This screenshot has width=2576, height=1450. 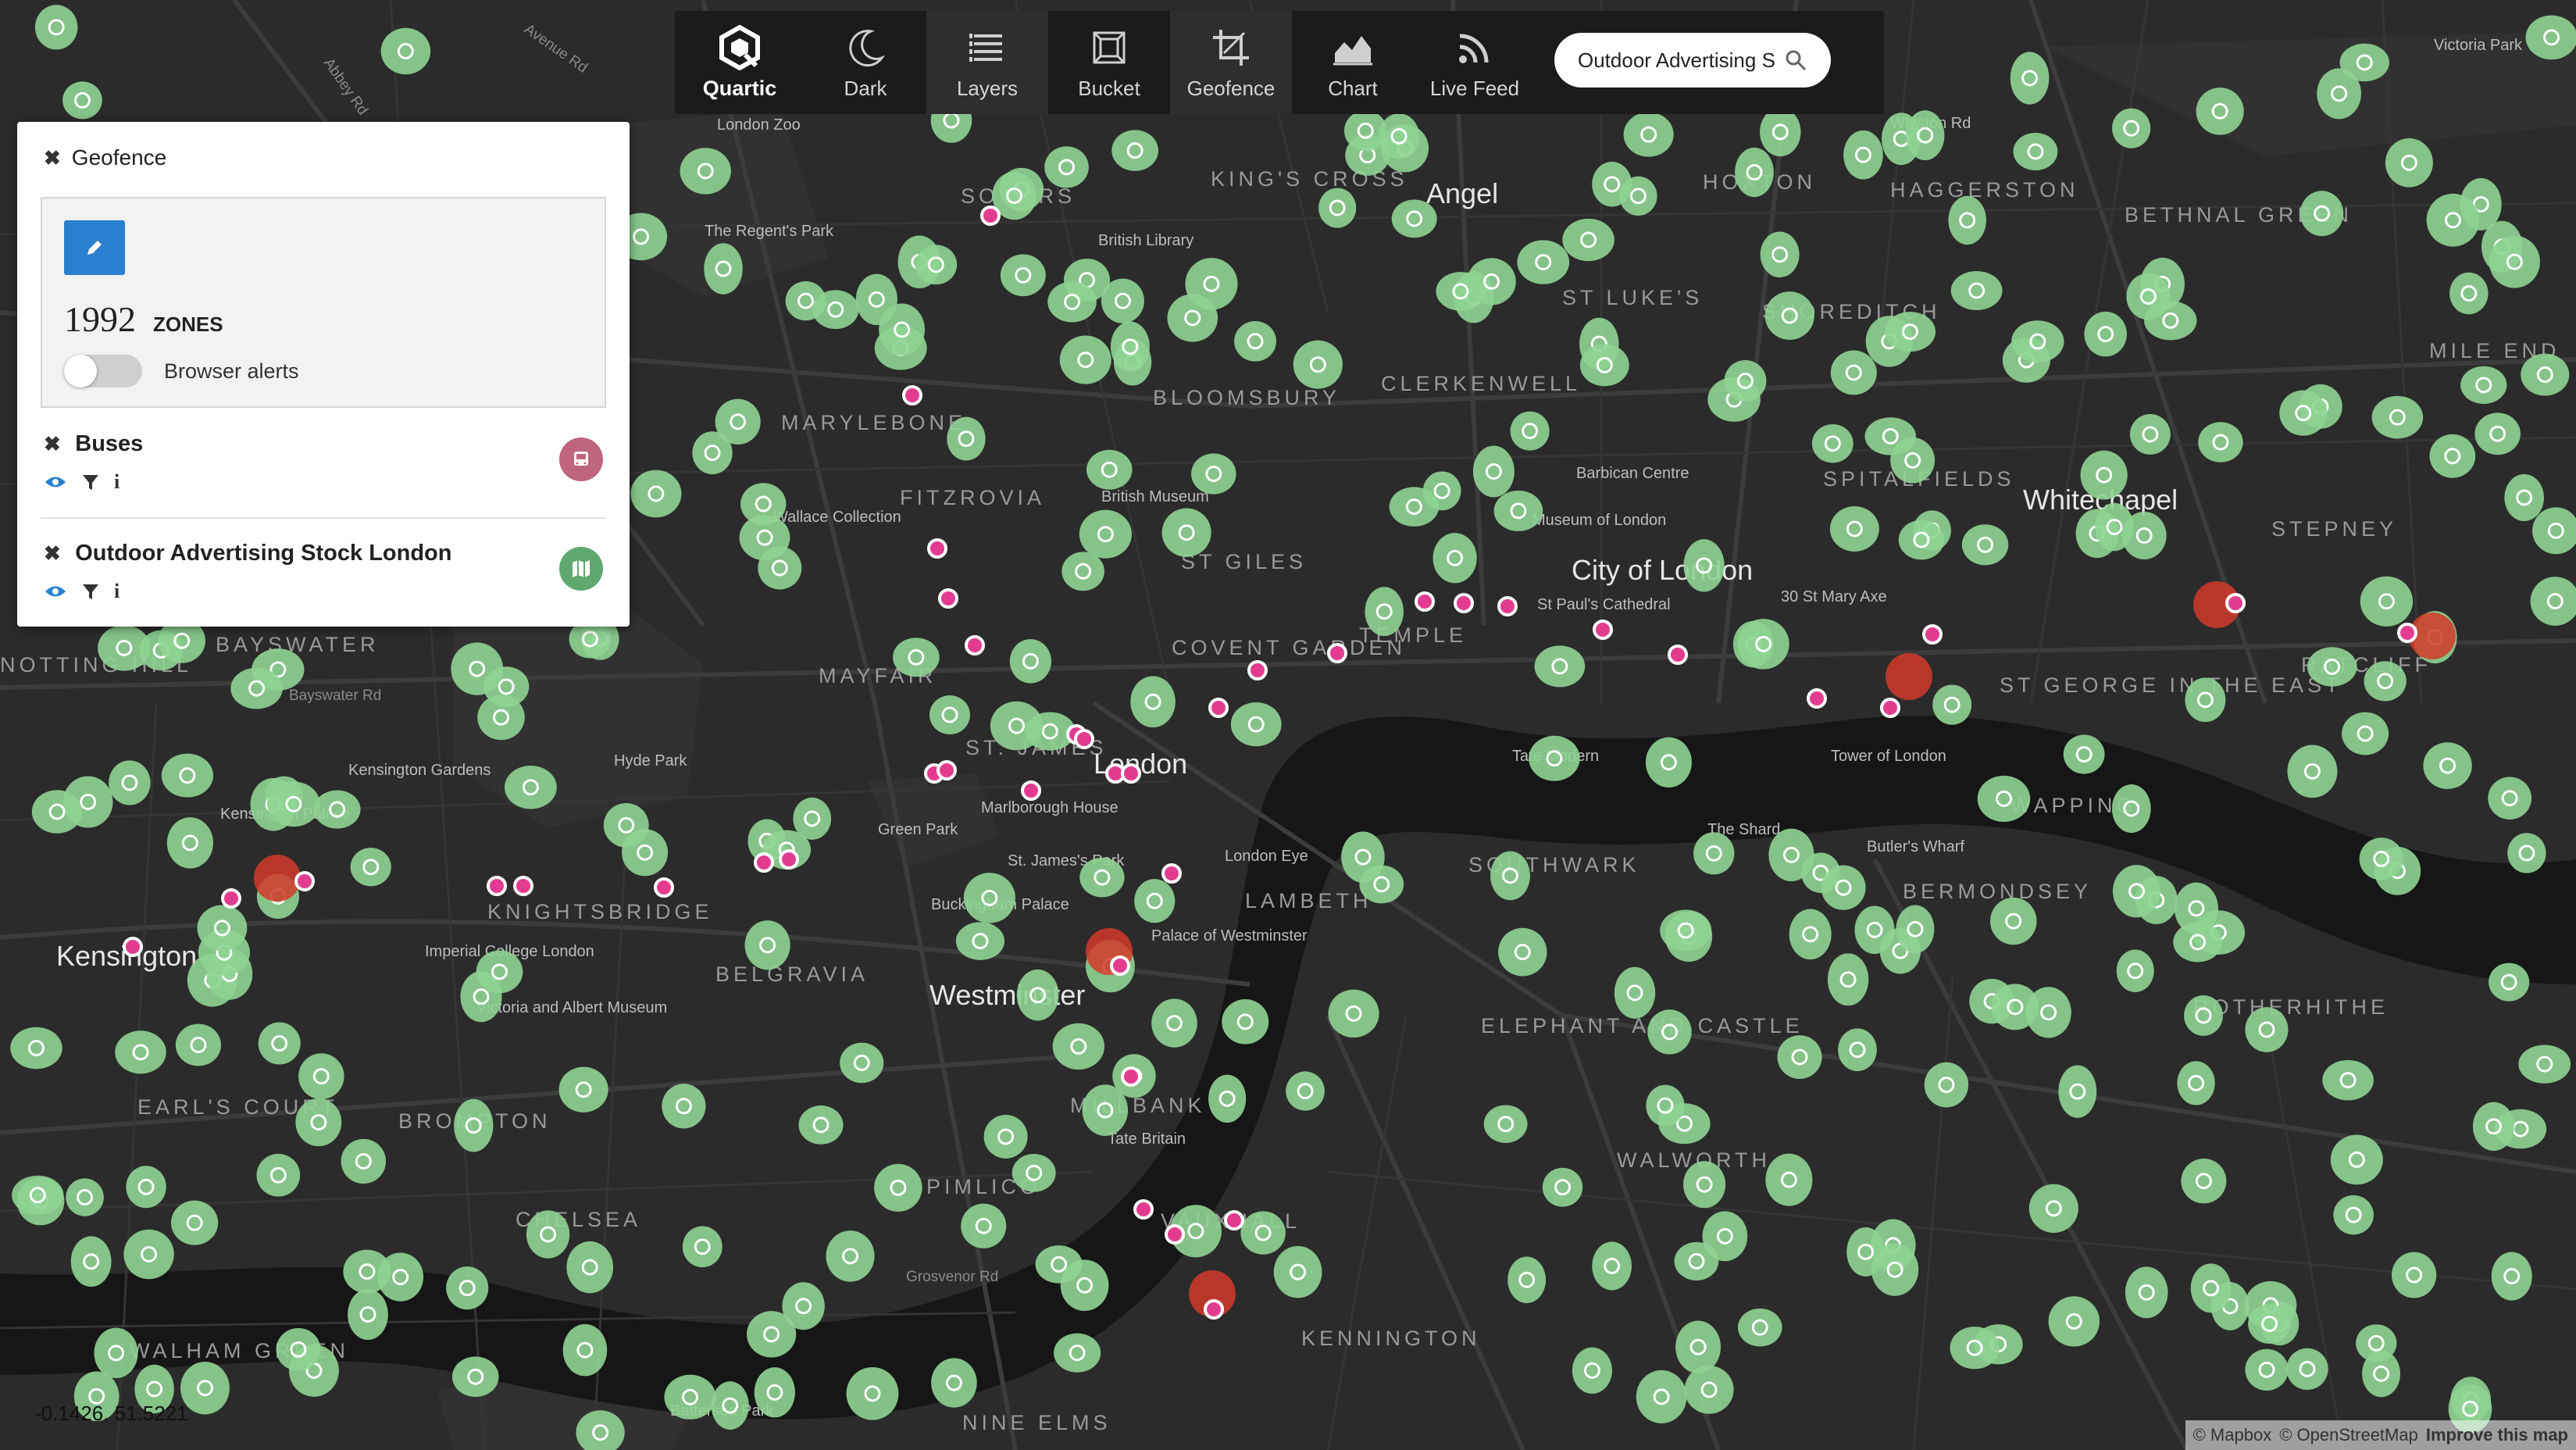 What do you see at coordinates (55, 482) in the screenshot?
I see `eye-icon` at bounding box center [55, 482].